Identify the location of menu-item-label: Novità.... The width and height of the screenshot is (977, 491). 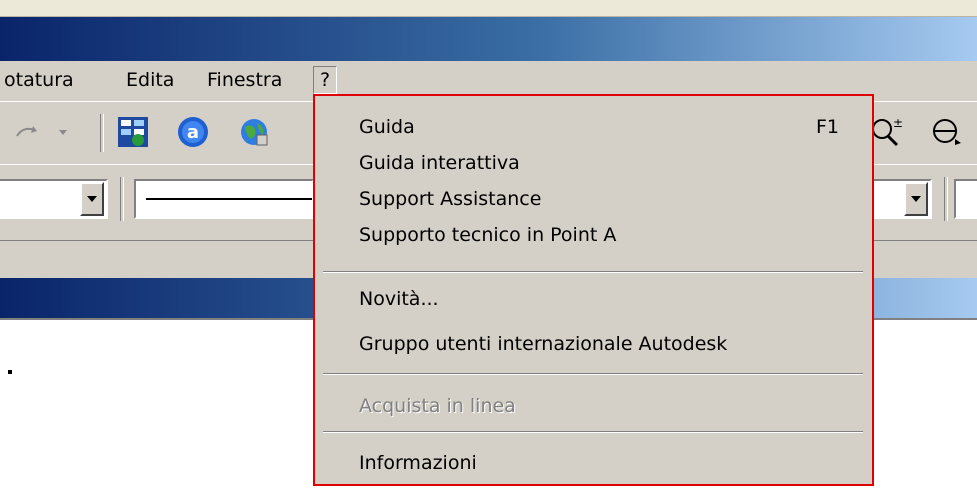
(399, 299).